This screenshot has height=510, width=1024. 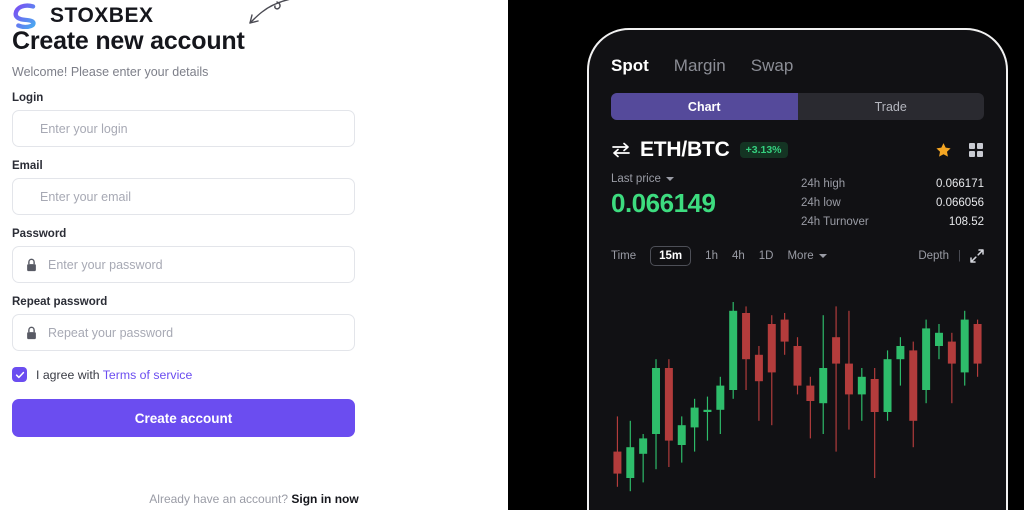 I want to click on timeframe-4h: 4h, so click(x=738, y=256).